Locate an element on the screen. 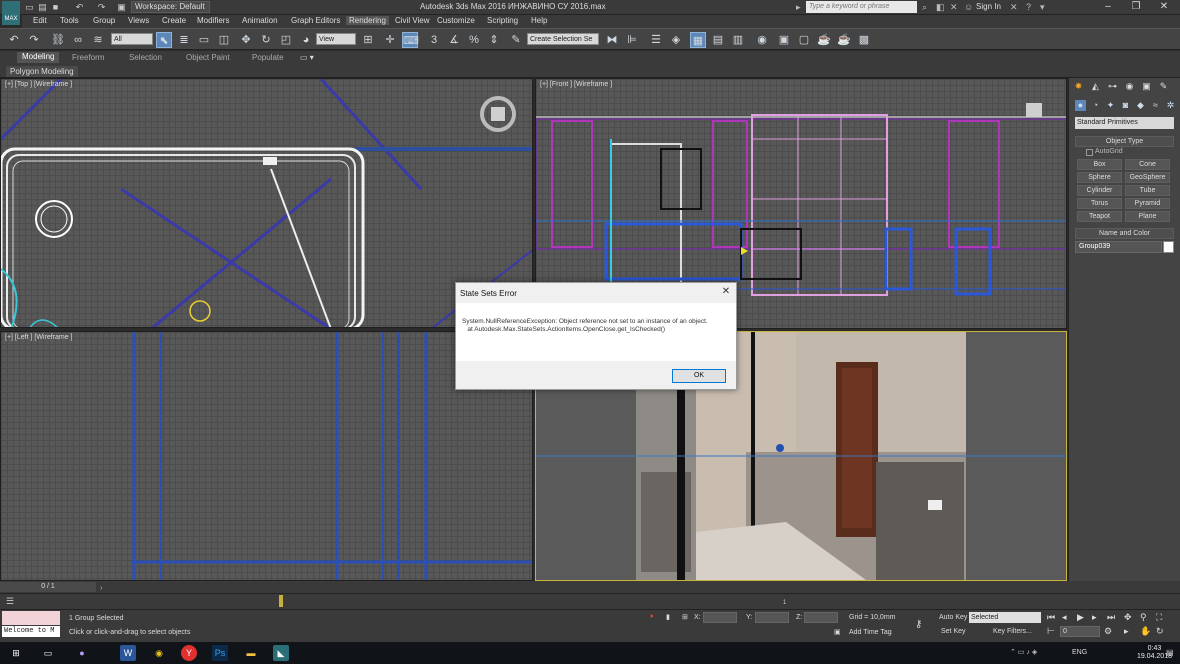 The height and width of the screenshot is (664, 1180). selection-filter-dropdown: All is located at coordinates (132, 39).